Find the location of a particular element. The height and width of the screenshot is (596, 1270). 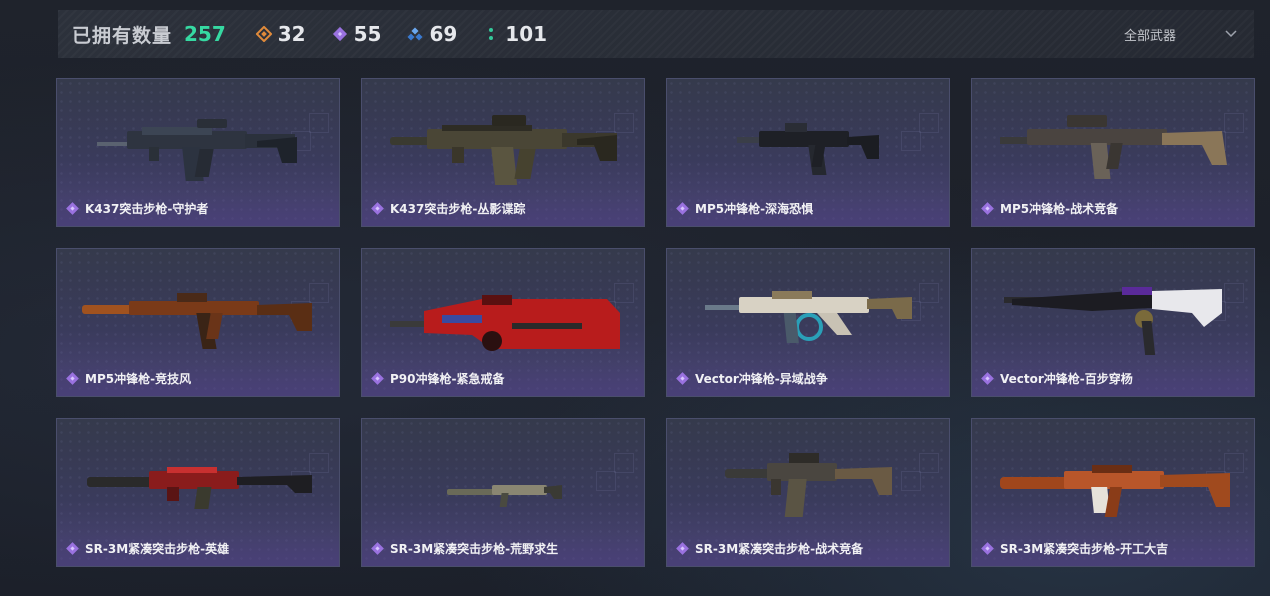

weapon-name-row: SR-3M紧凑突击步枪-荒野求生 is located at coordinates (464, 548).